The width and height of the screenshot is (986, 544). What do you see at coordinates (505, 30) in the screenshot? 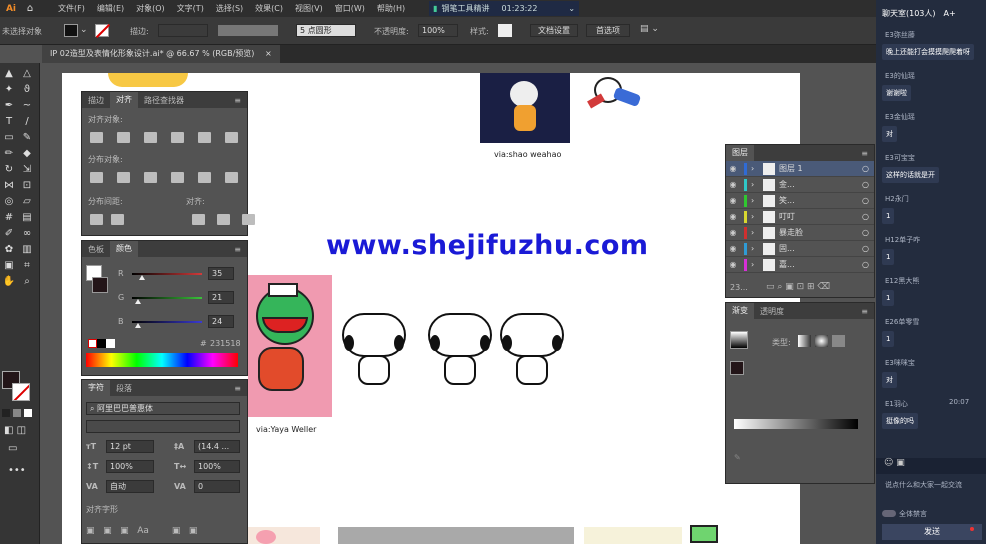
I see `style-swatch` at bounding box center [505, 30].